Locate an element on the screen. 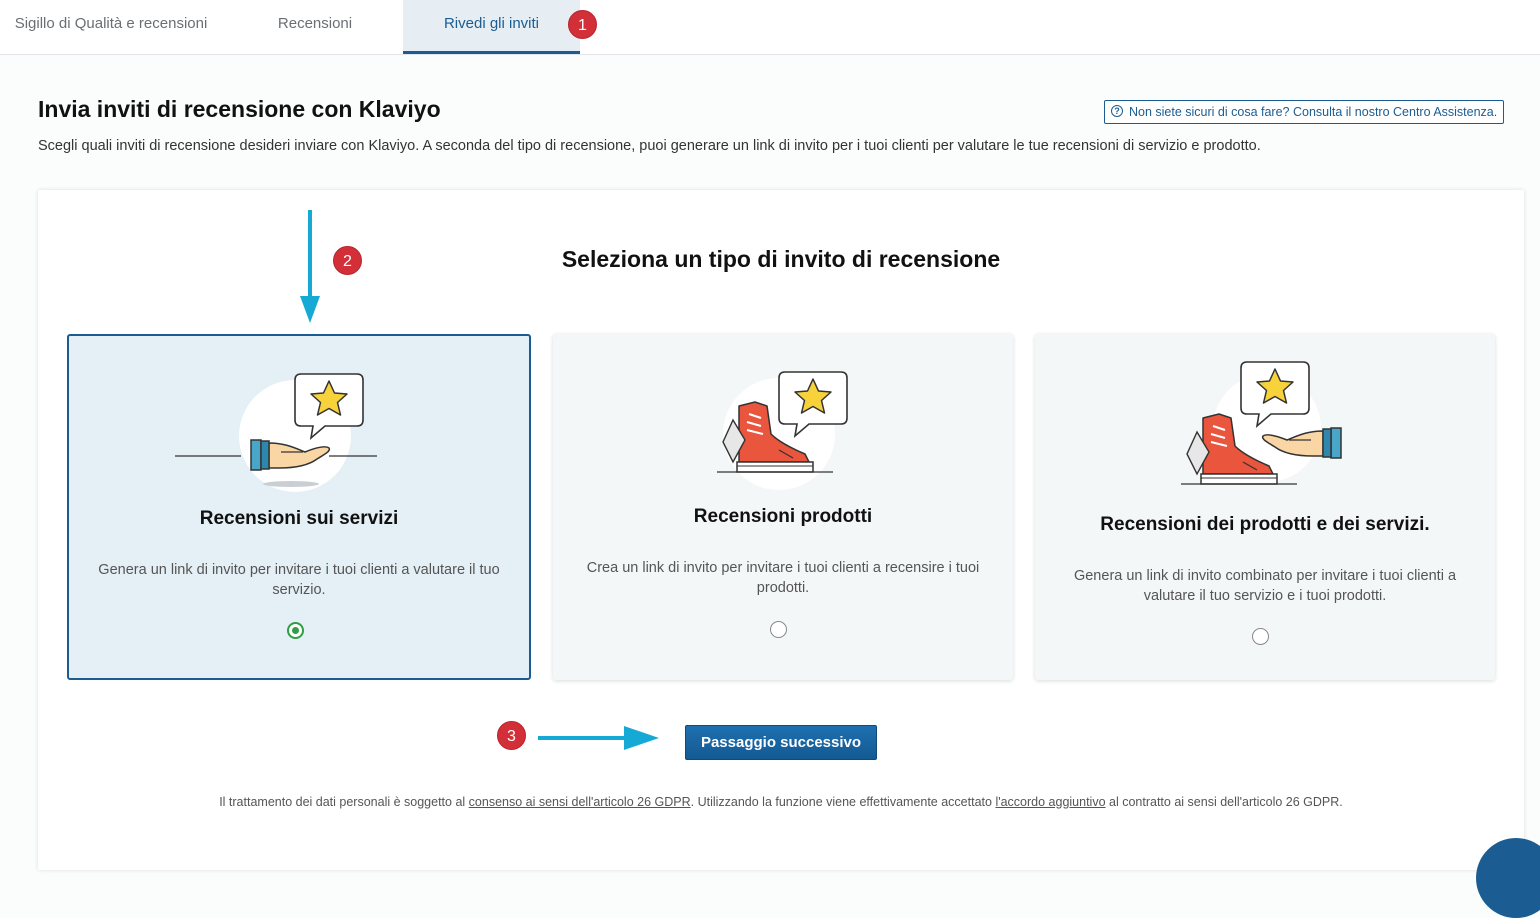  tab-seal-and-reviews: Sigillo di Qualità e recensioni is located at coordinates (111, 27).